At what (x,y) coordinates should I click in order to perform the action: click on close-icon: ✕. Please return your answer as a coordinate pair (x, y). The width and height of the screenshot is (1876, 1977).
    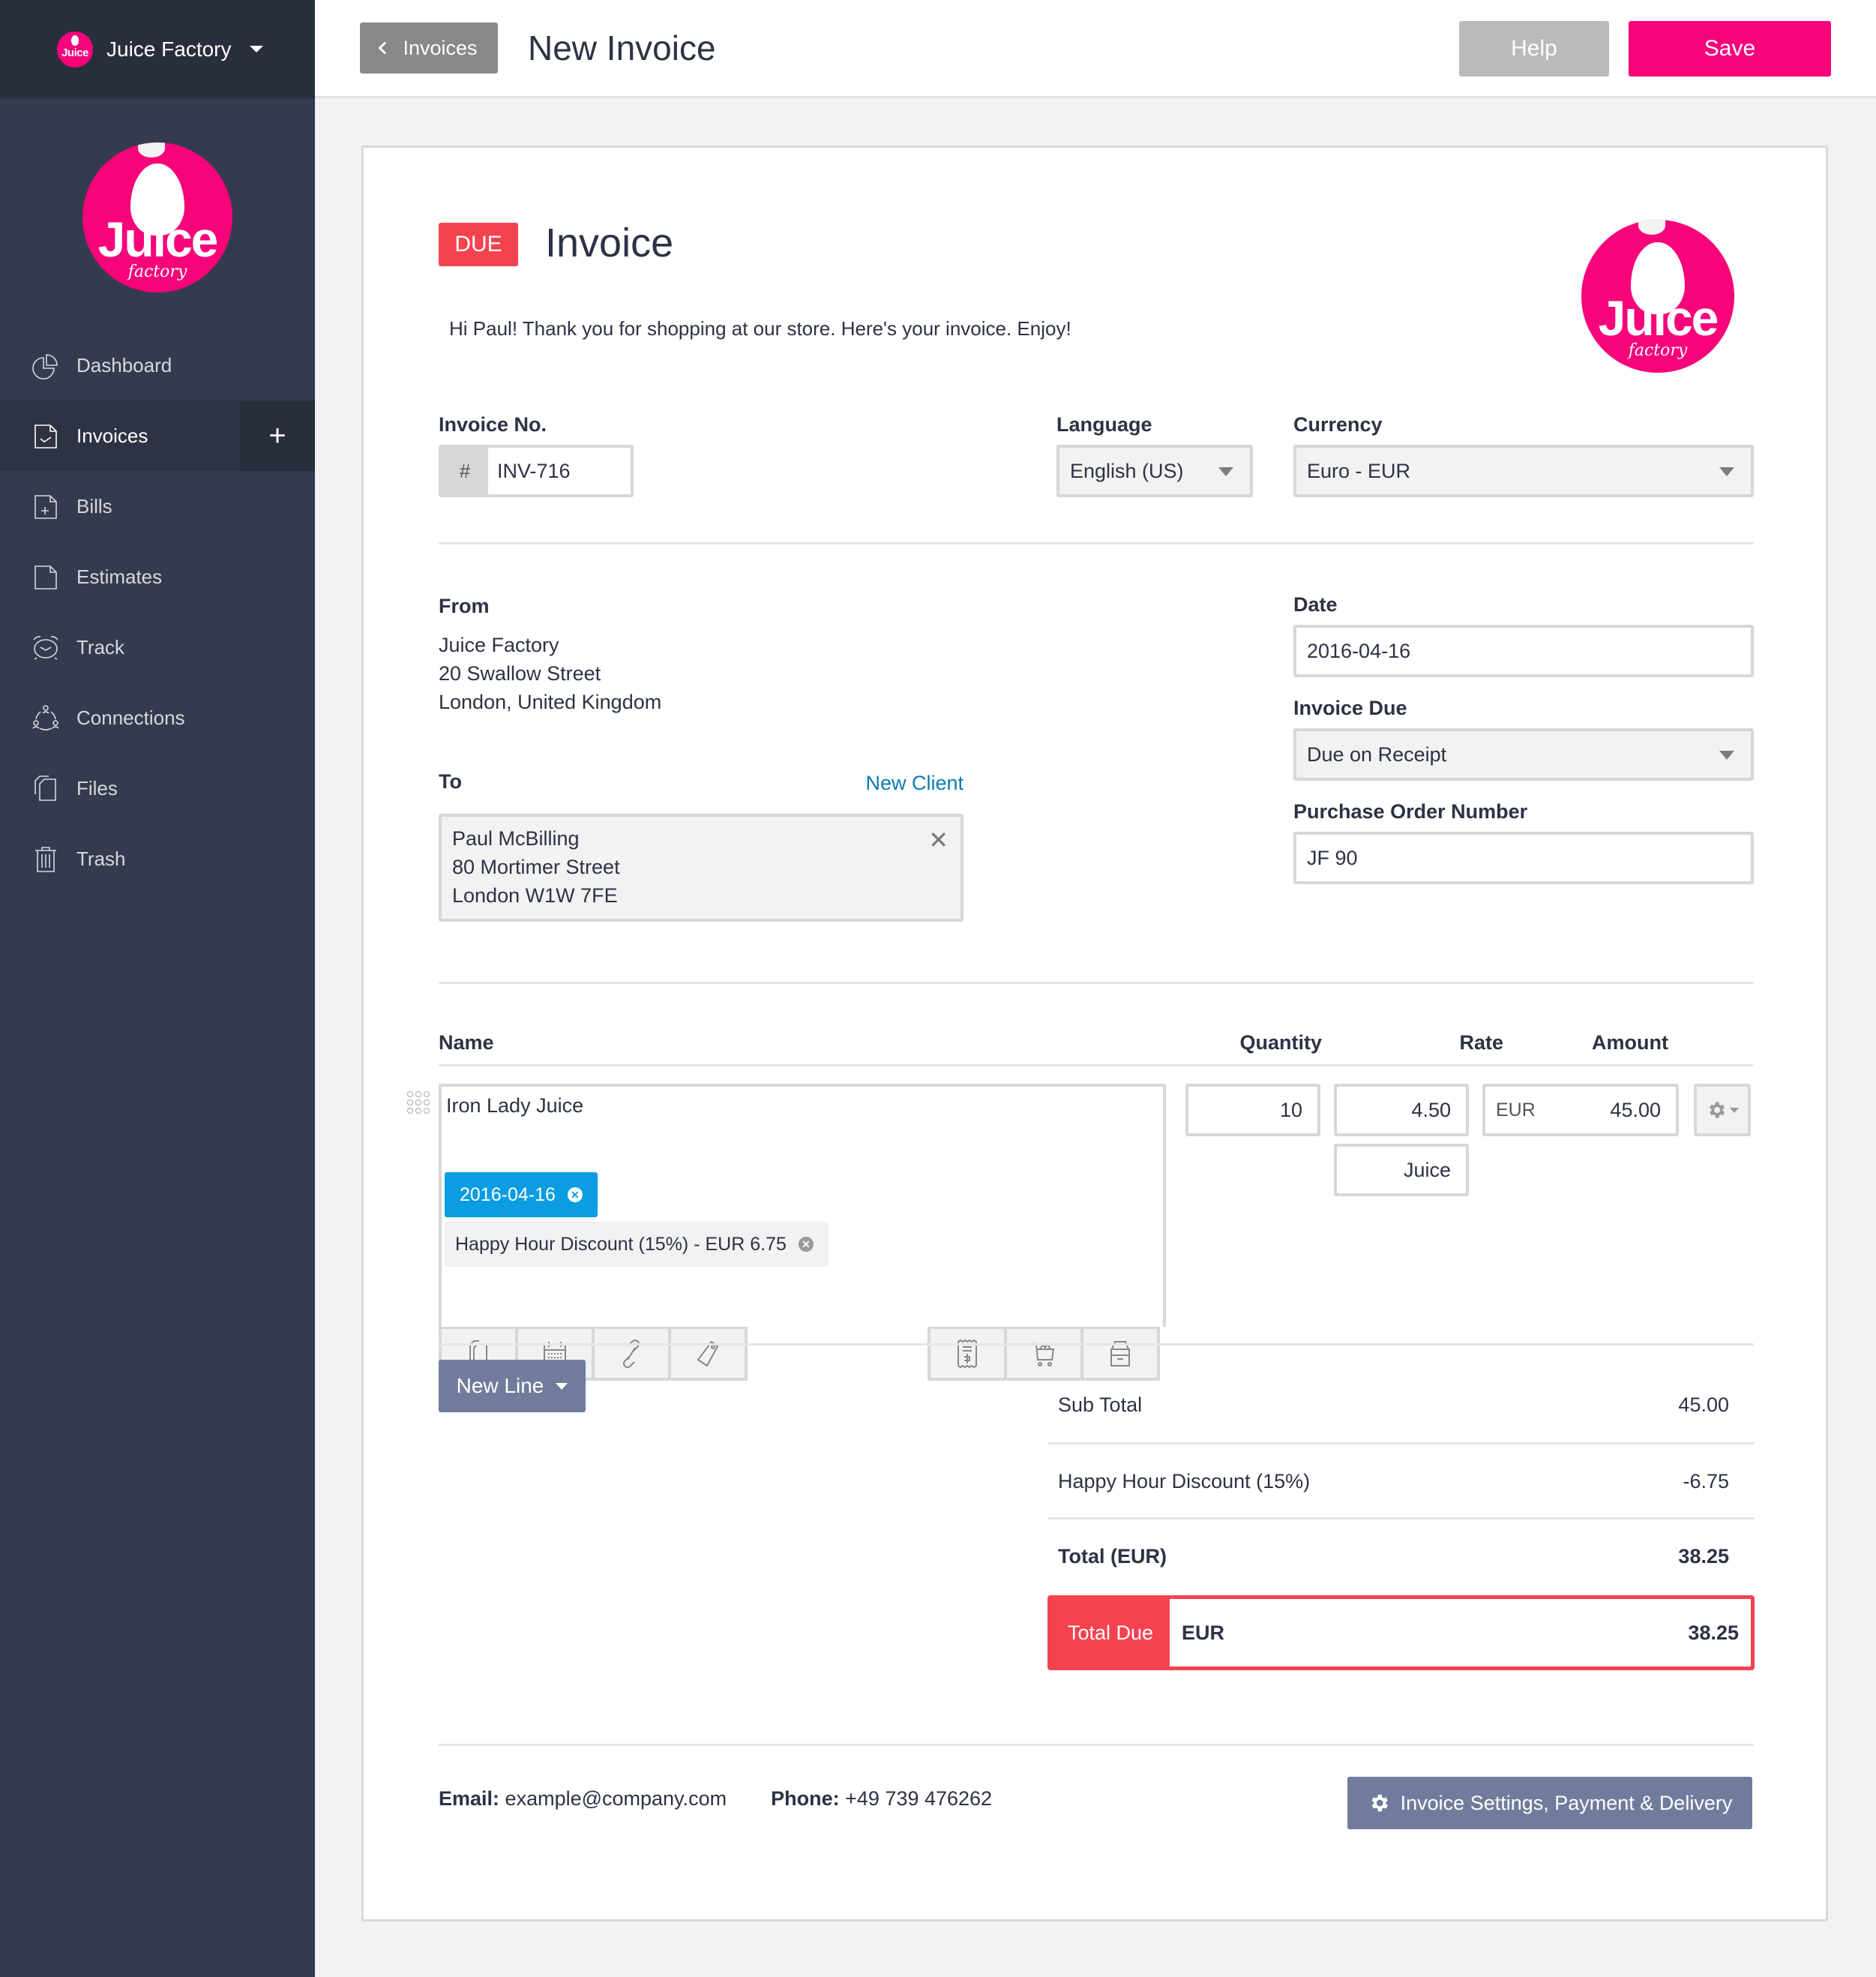
    Looking at the image, I should click on (938, 840).